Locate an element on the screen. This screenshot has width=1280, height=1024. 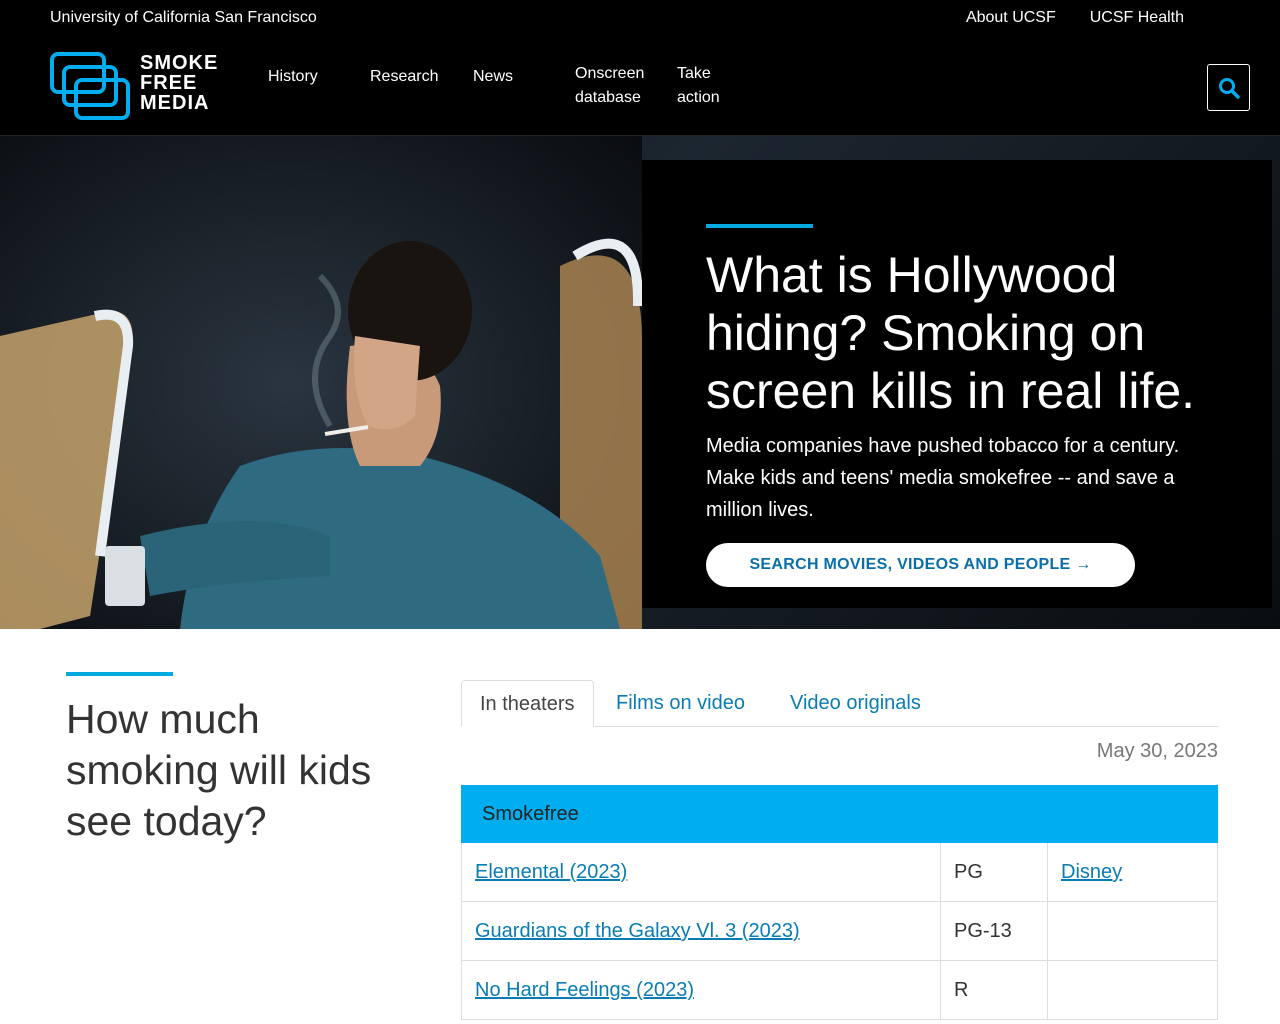
hero-accent-rule is located at coordinates (759, 226).